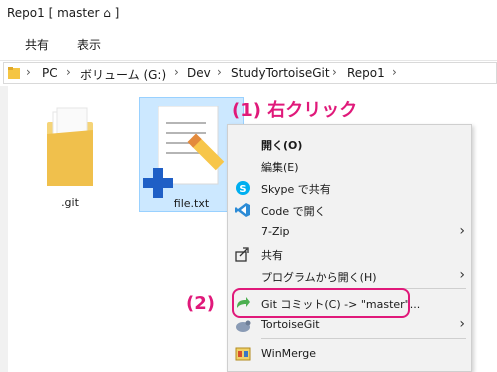 The image size is (497, 372). I want to click on share-icon, so click(242, 254).